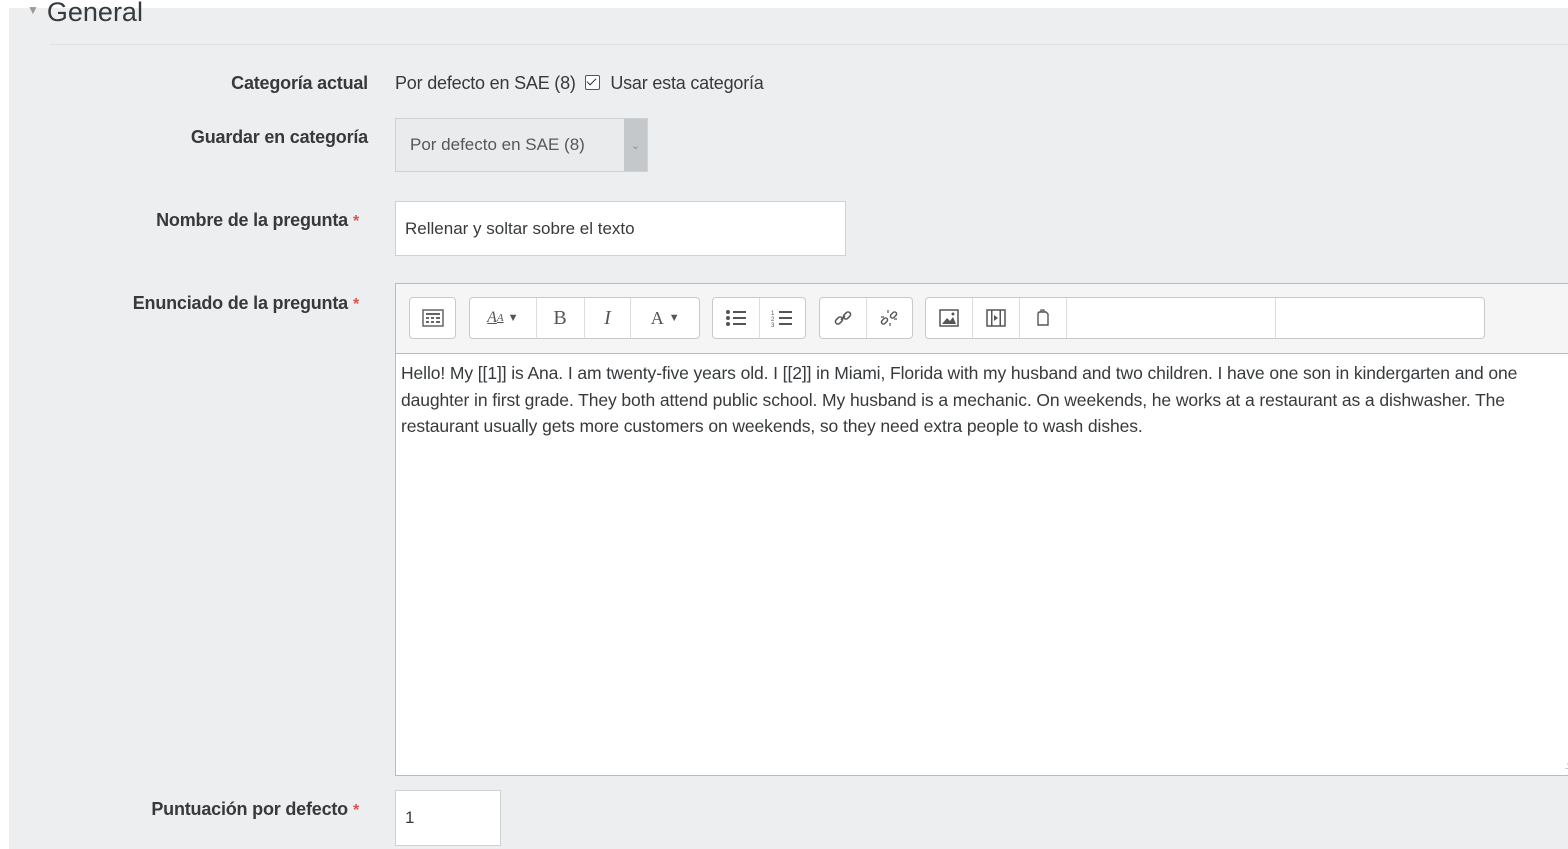 This screenshot has height=849, width=1568. Describe the element at coordinates (1043, 318) in the screenshot. I see `manage-files-icon` at that location.